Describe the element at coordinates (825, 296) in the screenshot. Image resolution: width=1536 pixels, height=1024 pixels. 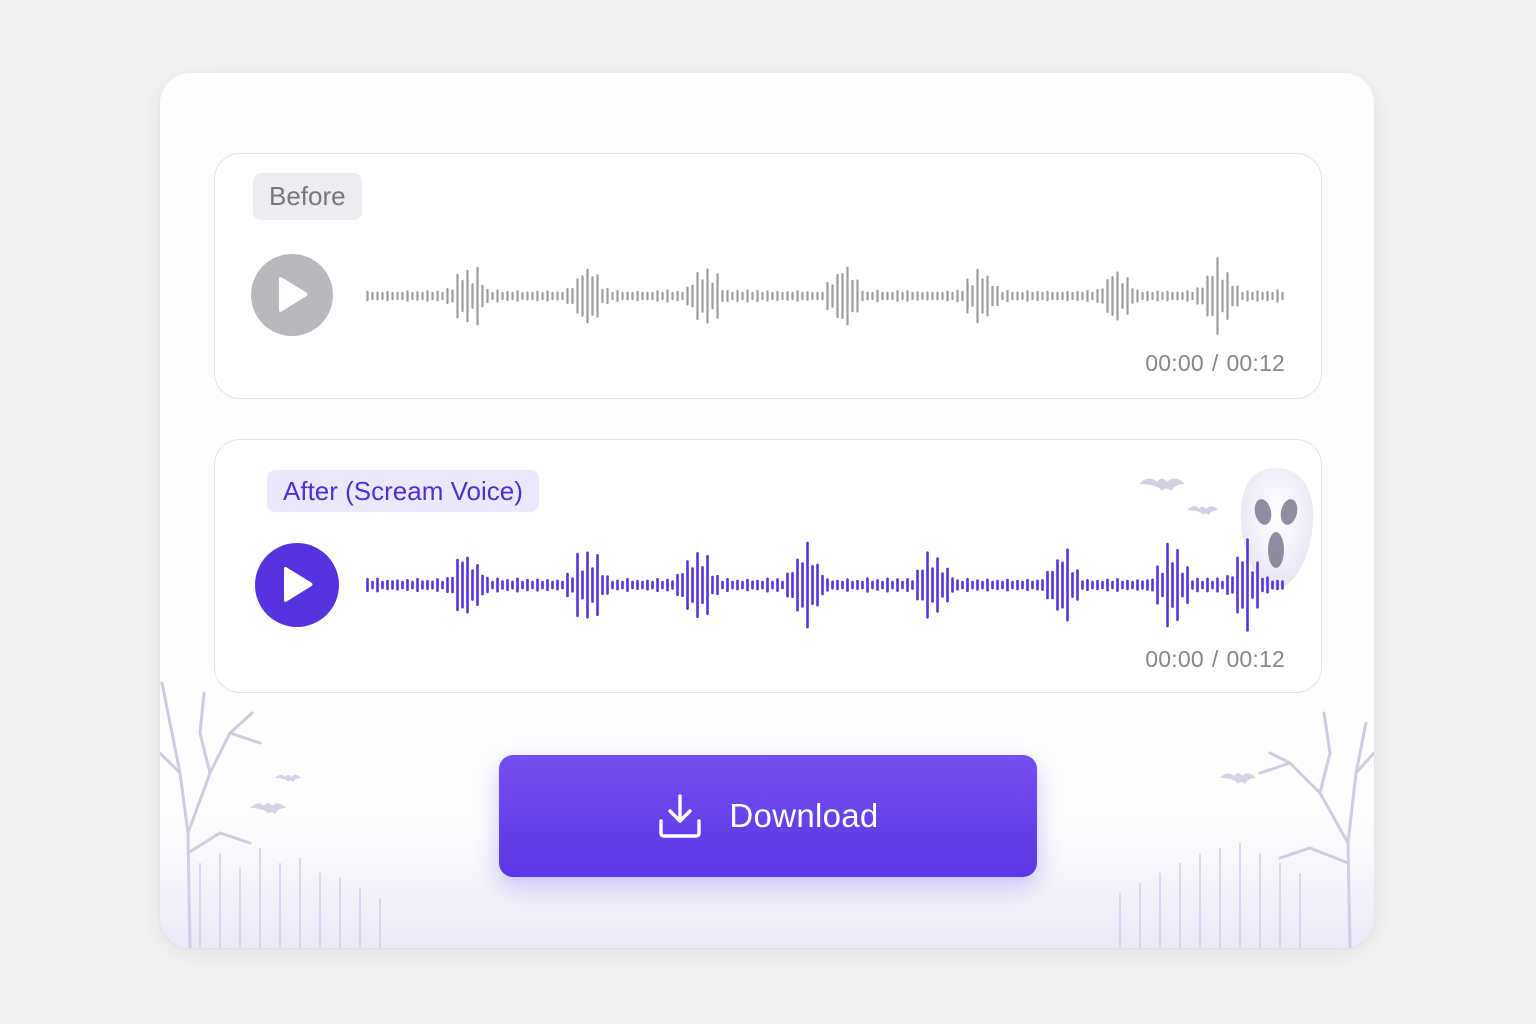
I see `before-waveform` at that location.